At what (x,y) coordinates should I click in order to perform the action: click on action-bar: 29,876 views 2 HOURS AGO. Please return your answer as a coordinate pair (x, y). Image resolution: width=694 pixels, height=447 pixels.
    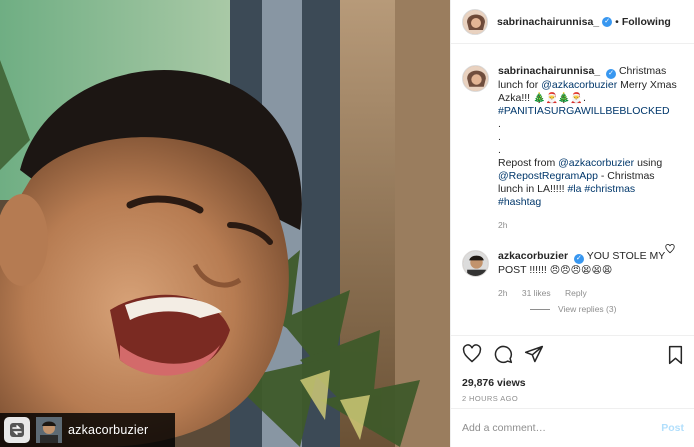
    Looking at the image, I should click on (572, 371).